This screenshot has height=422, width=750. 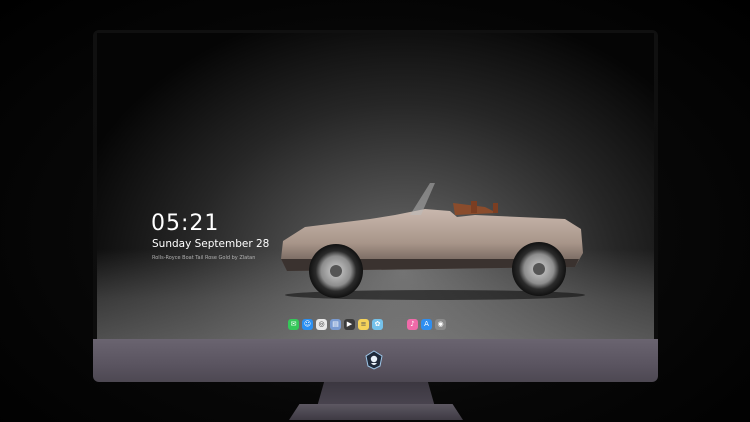 I want to click on notes-icon: ≡, so click(x=363, y=324).